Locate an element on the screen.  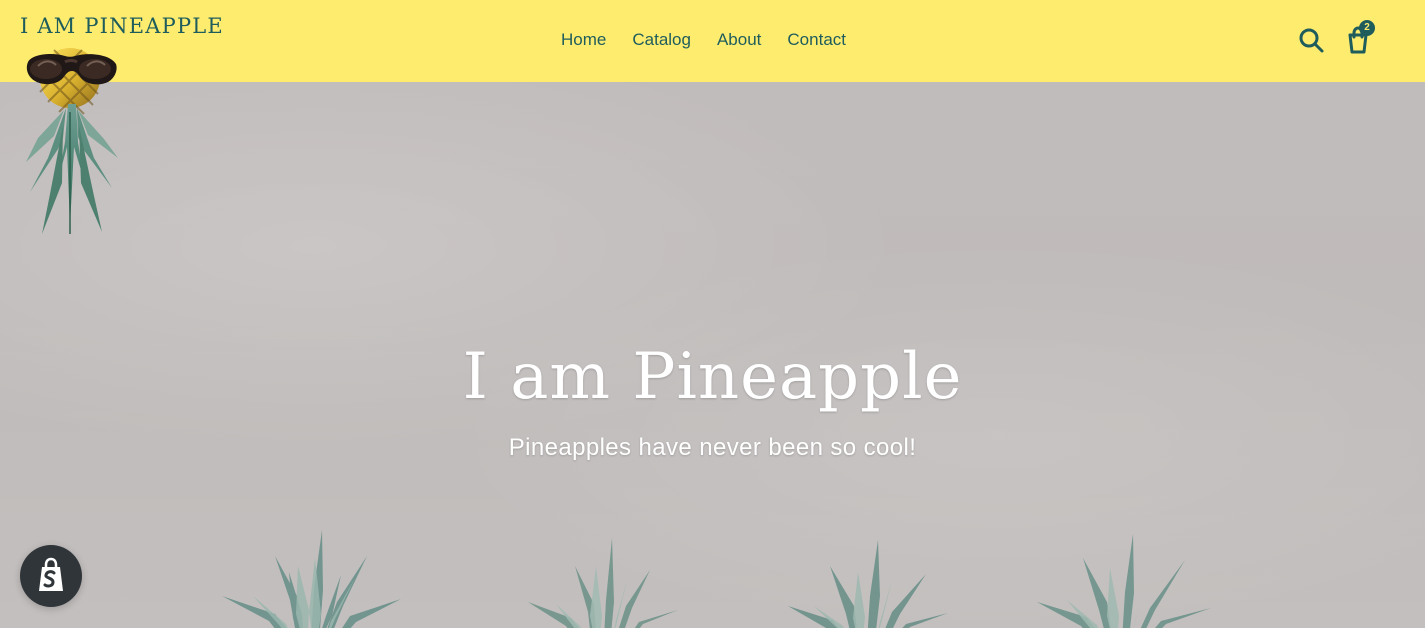
search-button is located at coordinates (1312, 41).